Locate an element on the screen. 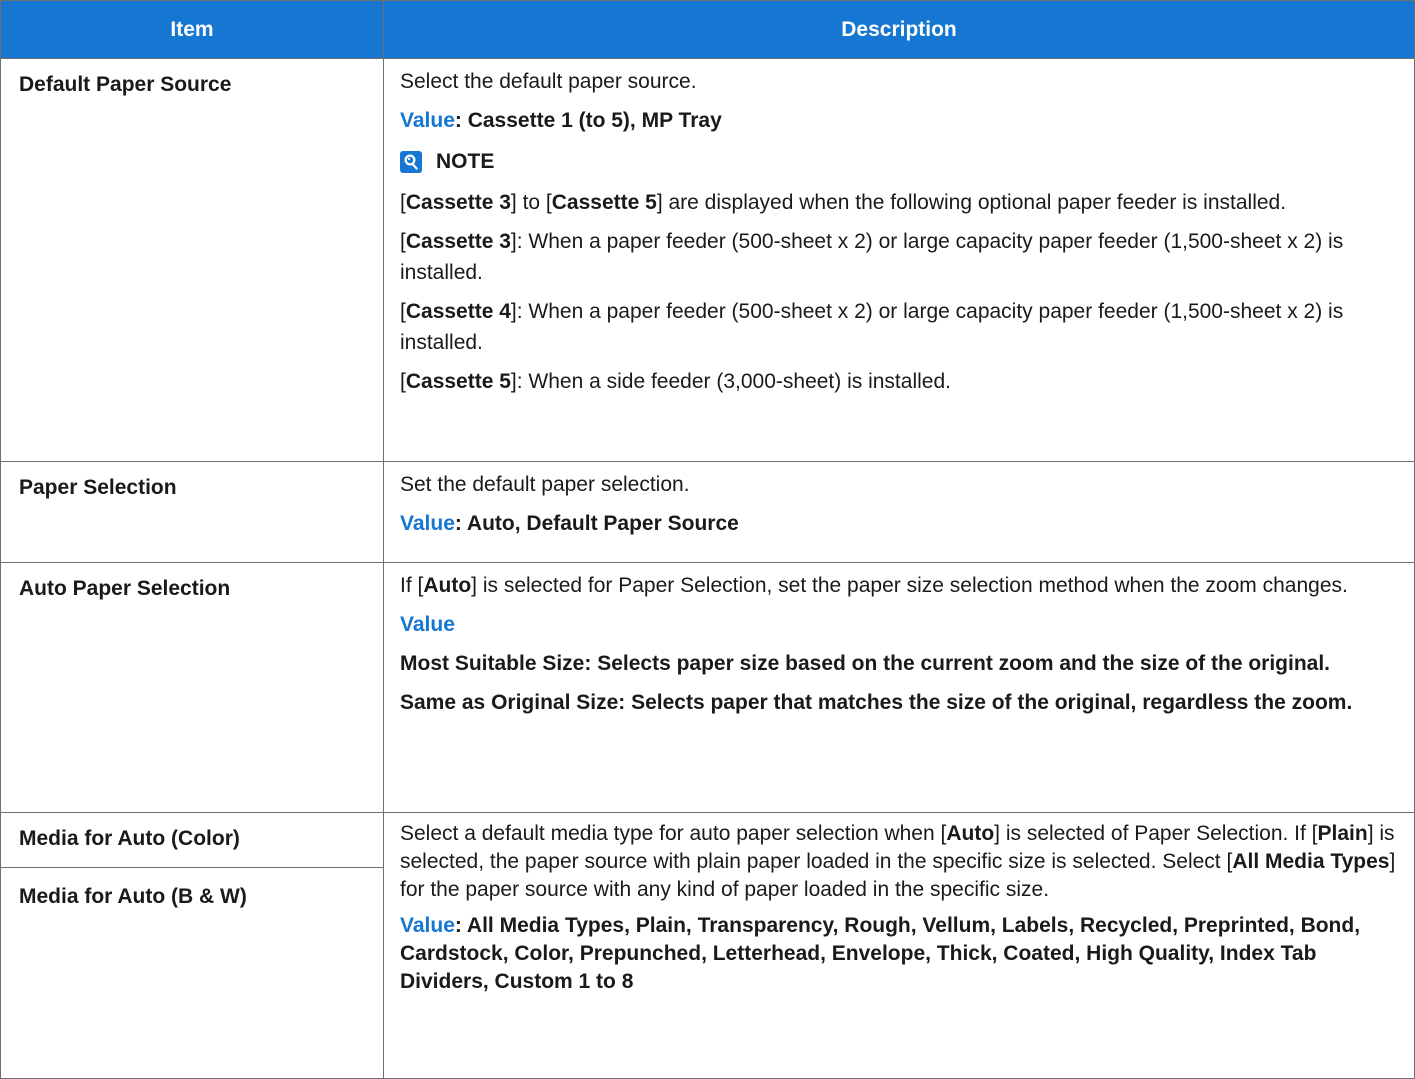 Image resolution: width=1415 pixels, height=1079 pixels. value-line: Value is located at coordinates (899, 624).